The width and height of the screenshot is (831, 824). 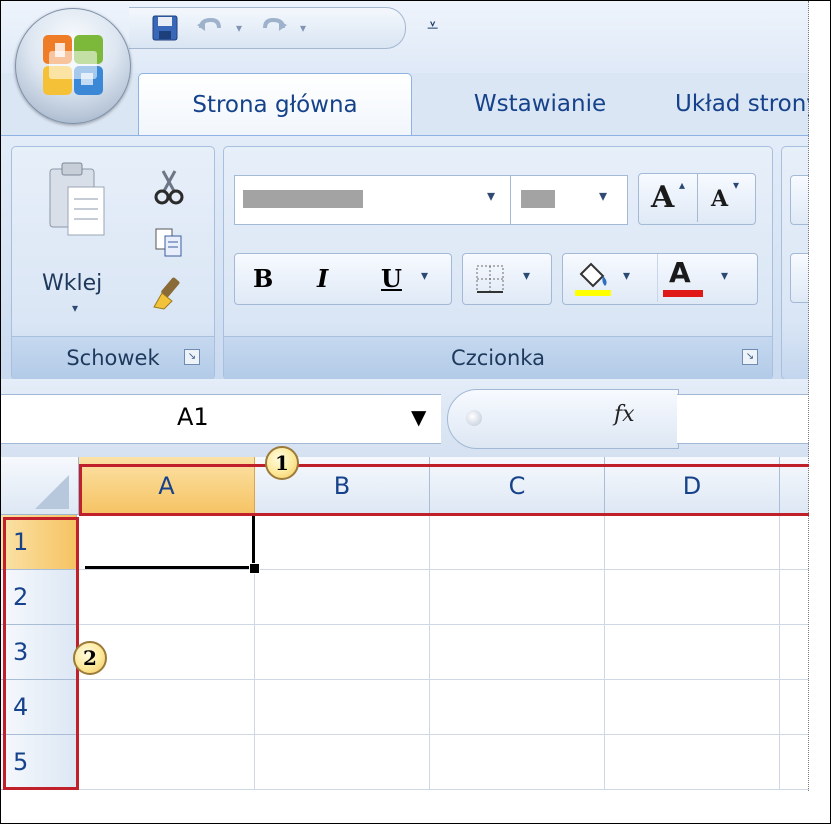 I want to click on font-size-combo: ▾, so click(x=569, y=200).